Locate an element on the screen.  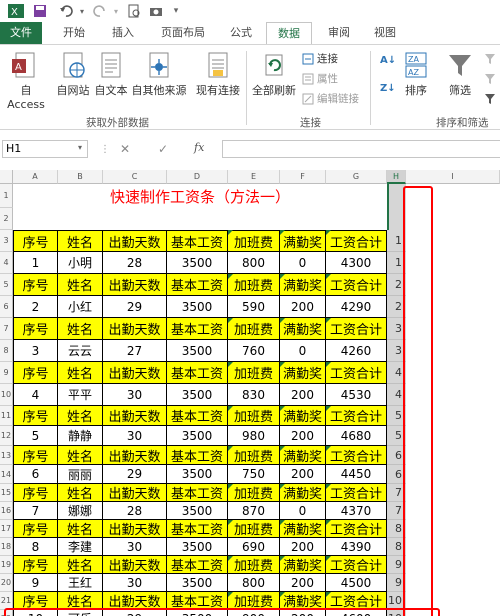
tab-review: 审阅 is located at coordinates (339, 33).